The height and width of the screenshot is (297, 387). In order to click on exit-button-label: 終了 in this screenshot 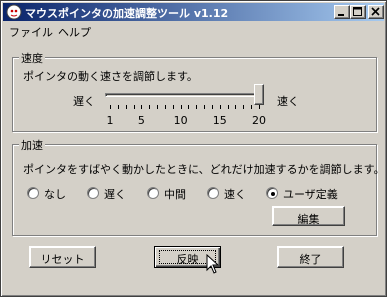, I will do `click(310, 259)`.